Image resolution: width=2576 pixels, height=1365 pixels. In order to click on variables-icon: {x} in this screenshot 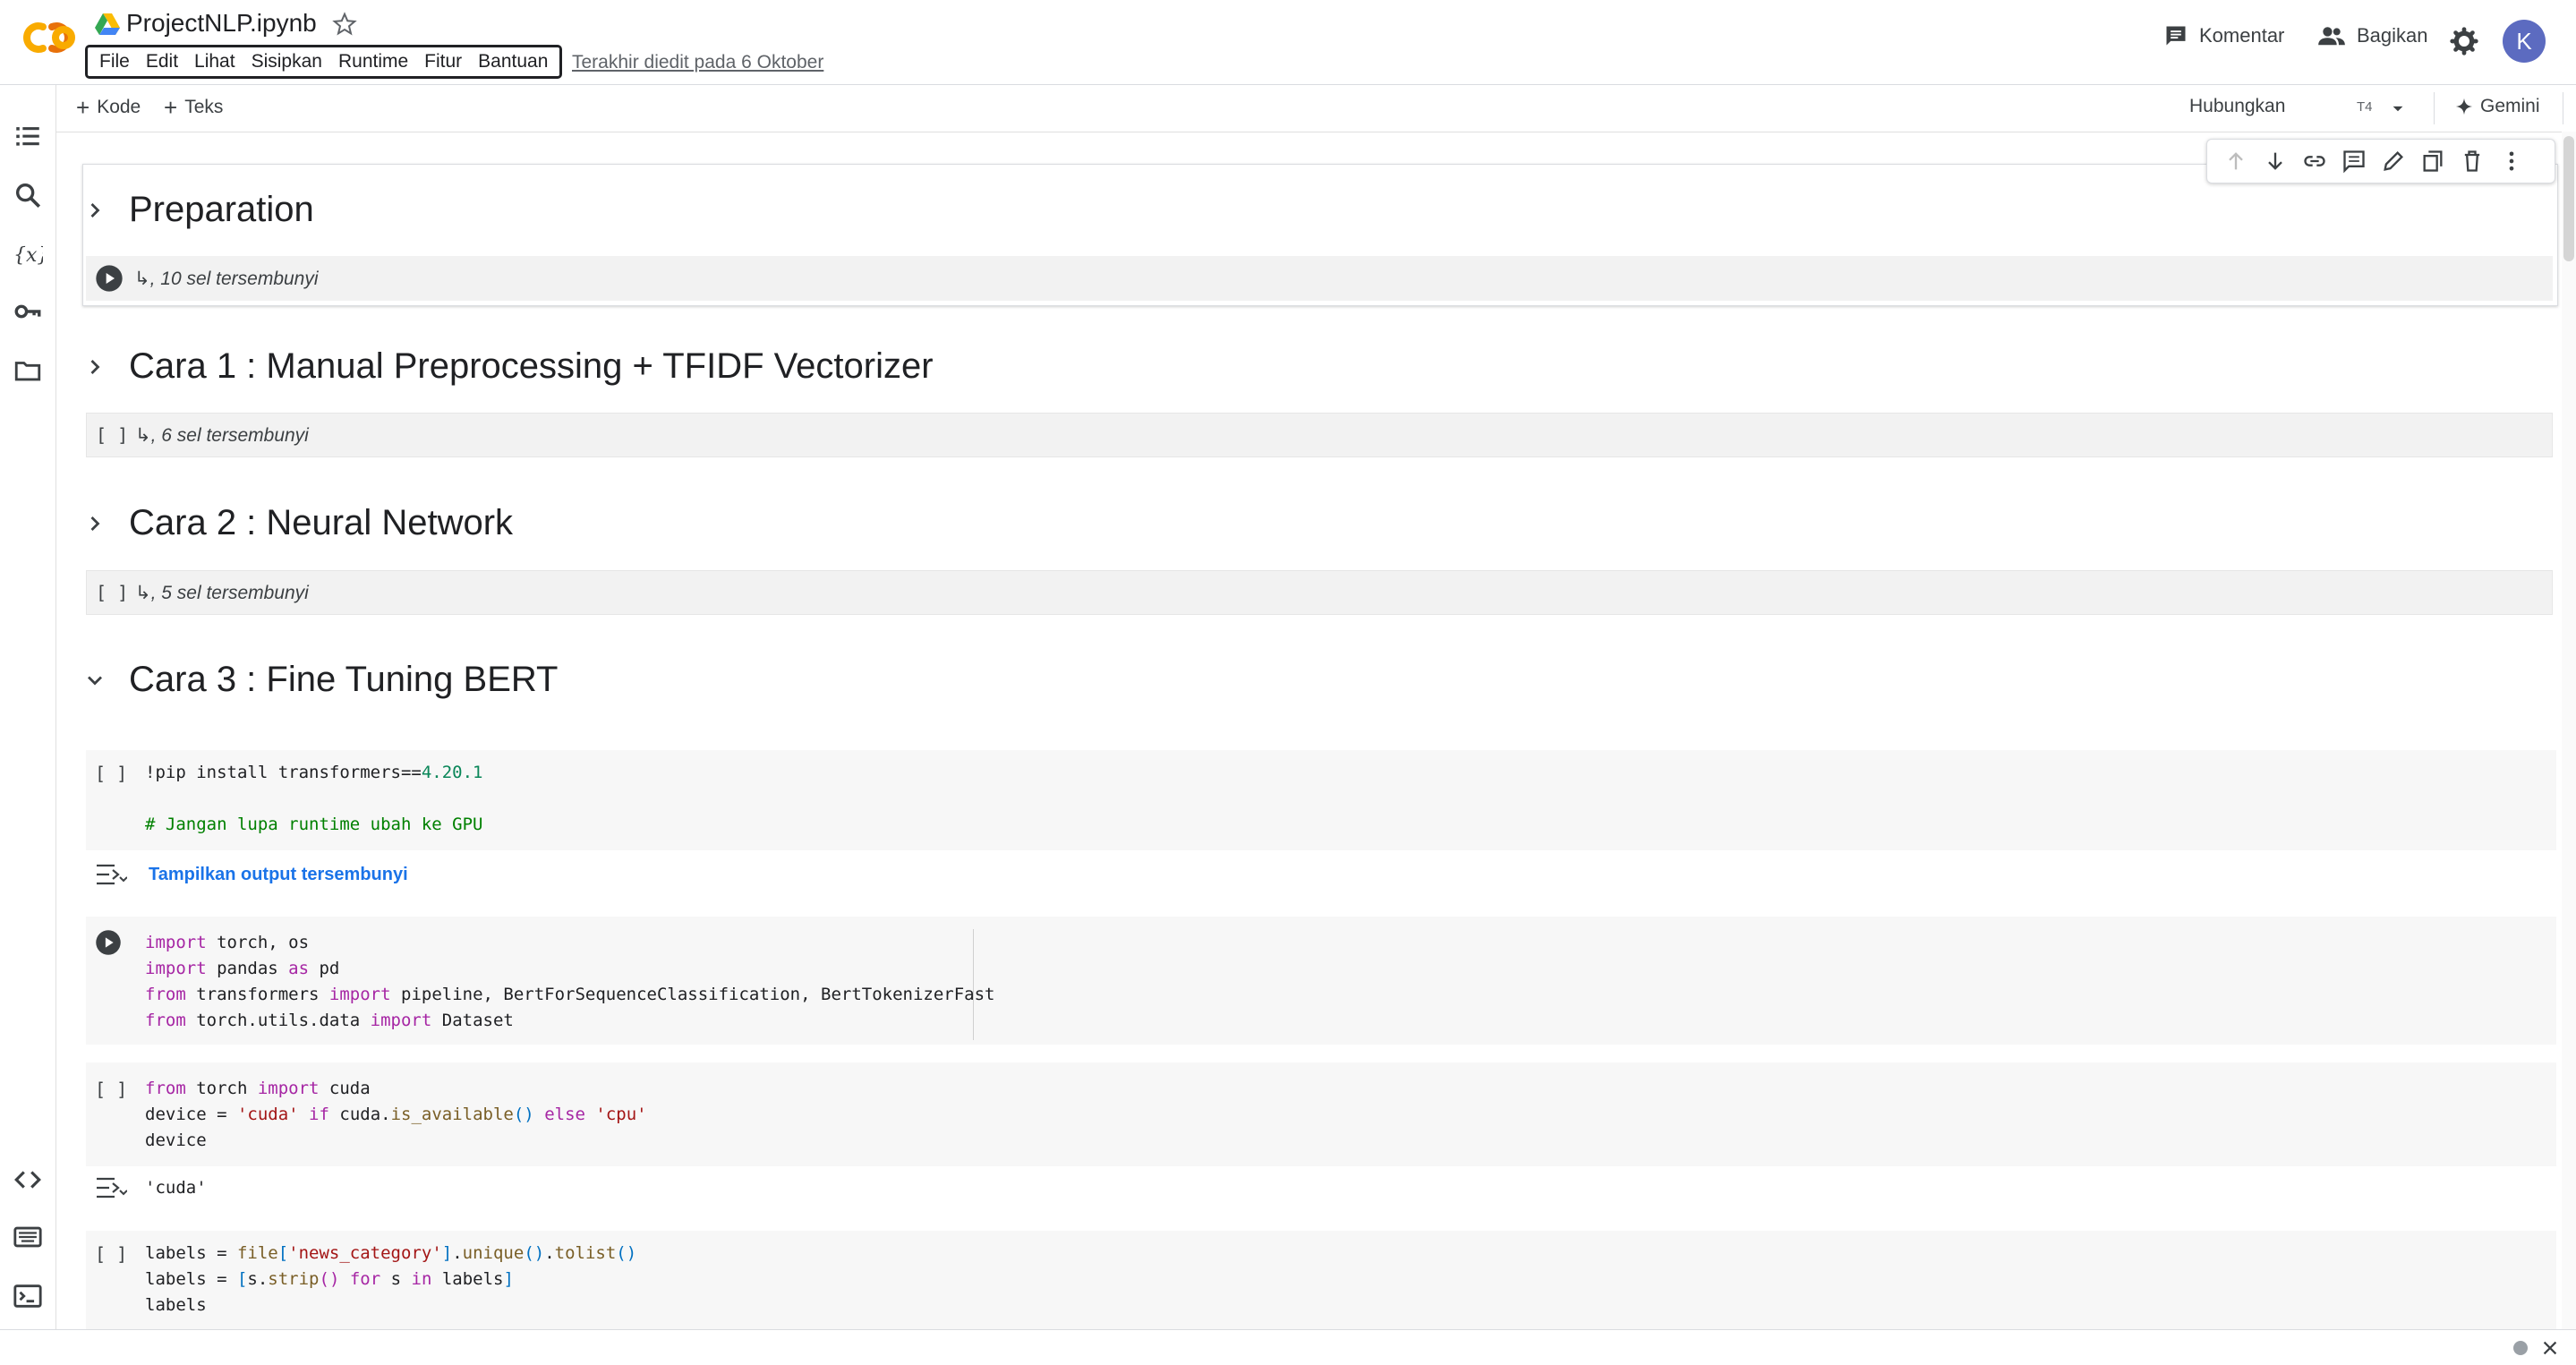, I will do `click(28, 254)`.